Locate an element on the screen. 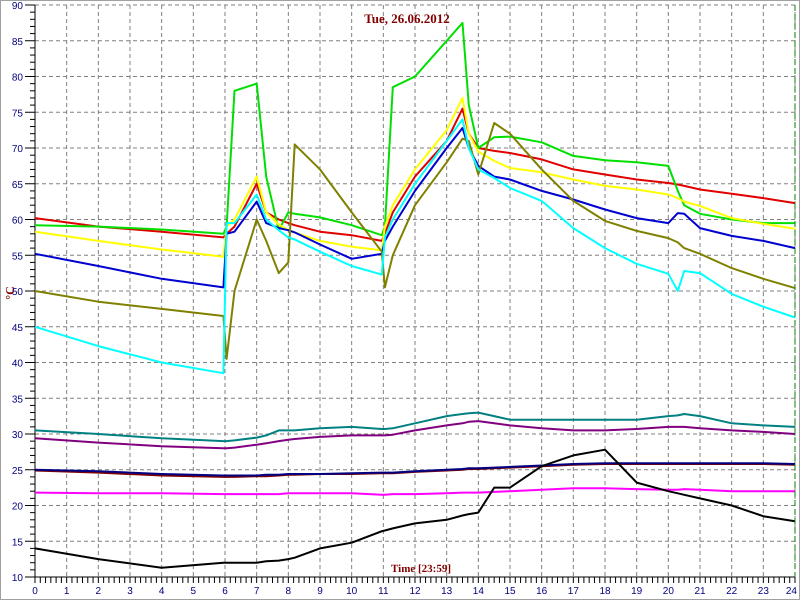  y-tick-label: 35 is located at coordinates (17, 400).